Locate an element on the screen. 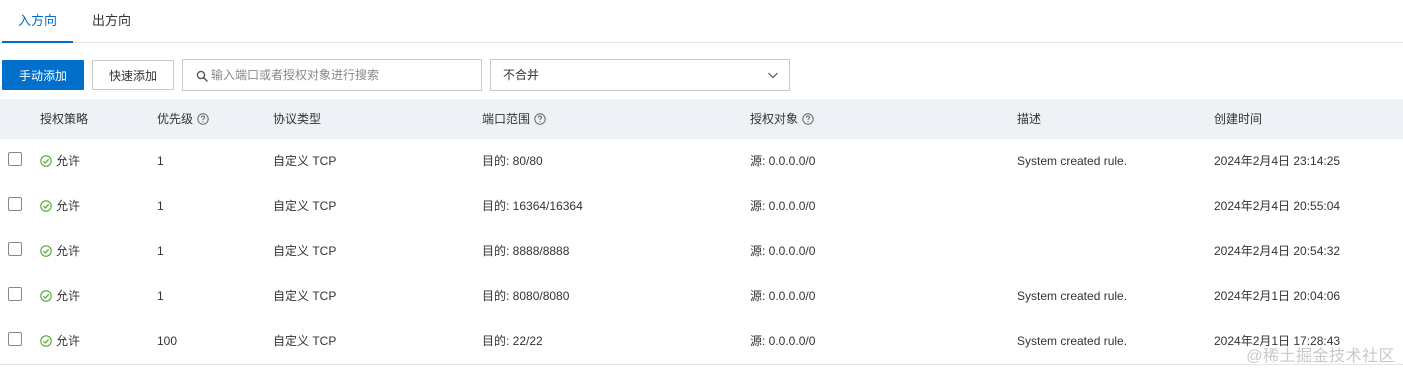 The image size is (1403, 372). port-range-cell: 目的: 8080/8080 is located at coordinates (526, 296).